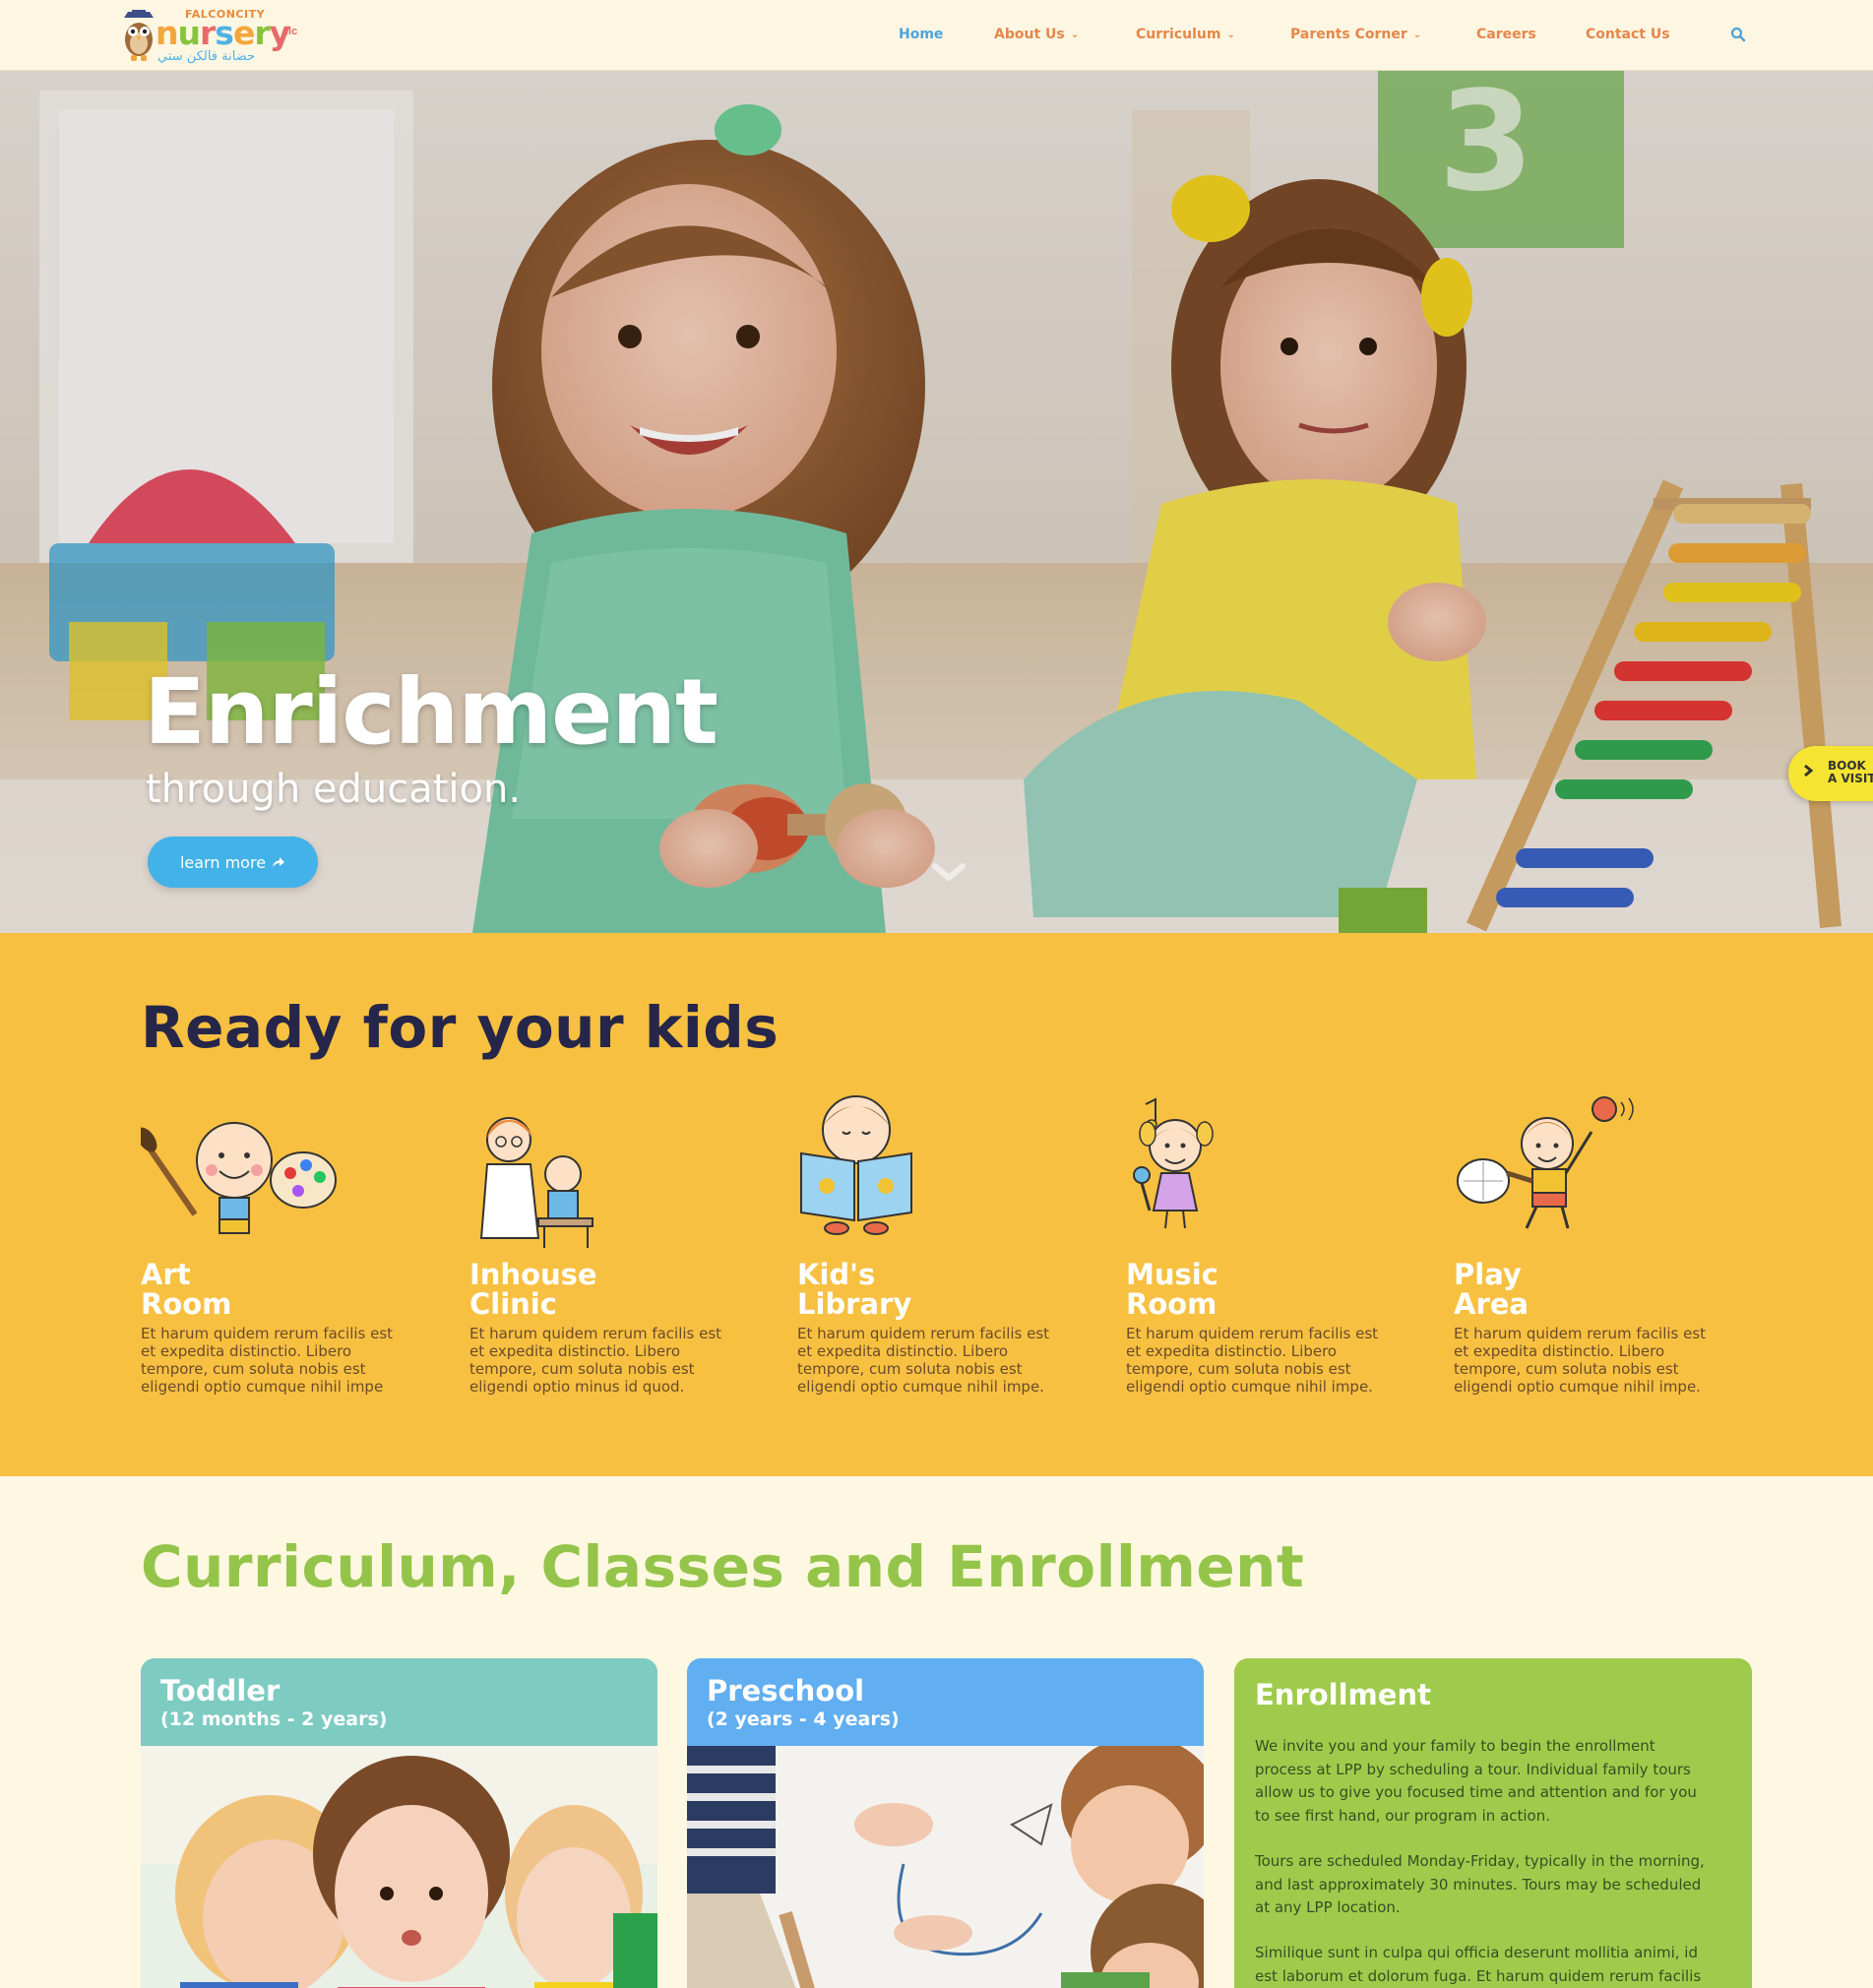  What do you see at coordinates (291, 31) in the screenshot?
I see `logo-suffix: llc` at bounding box center [291, 31].